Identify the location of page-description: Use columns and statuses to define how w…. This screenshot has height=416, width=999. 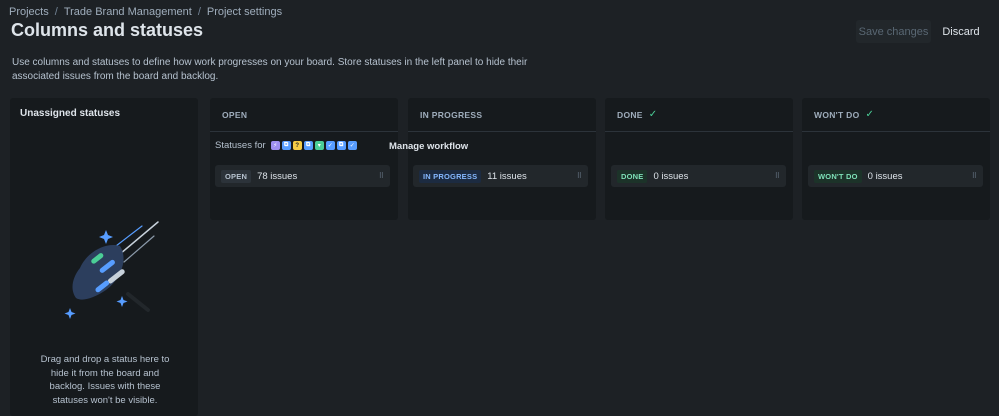
(270, 69).